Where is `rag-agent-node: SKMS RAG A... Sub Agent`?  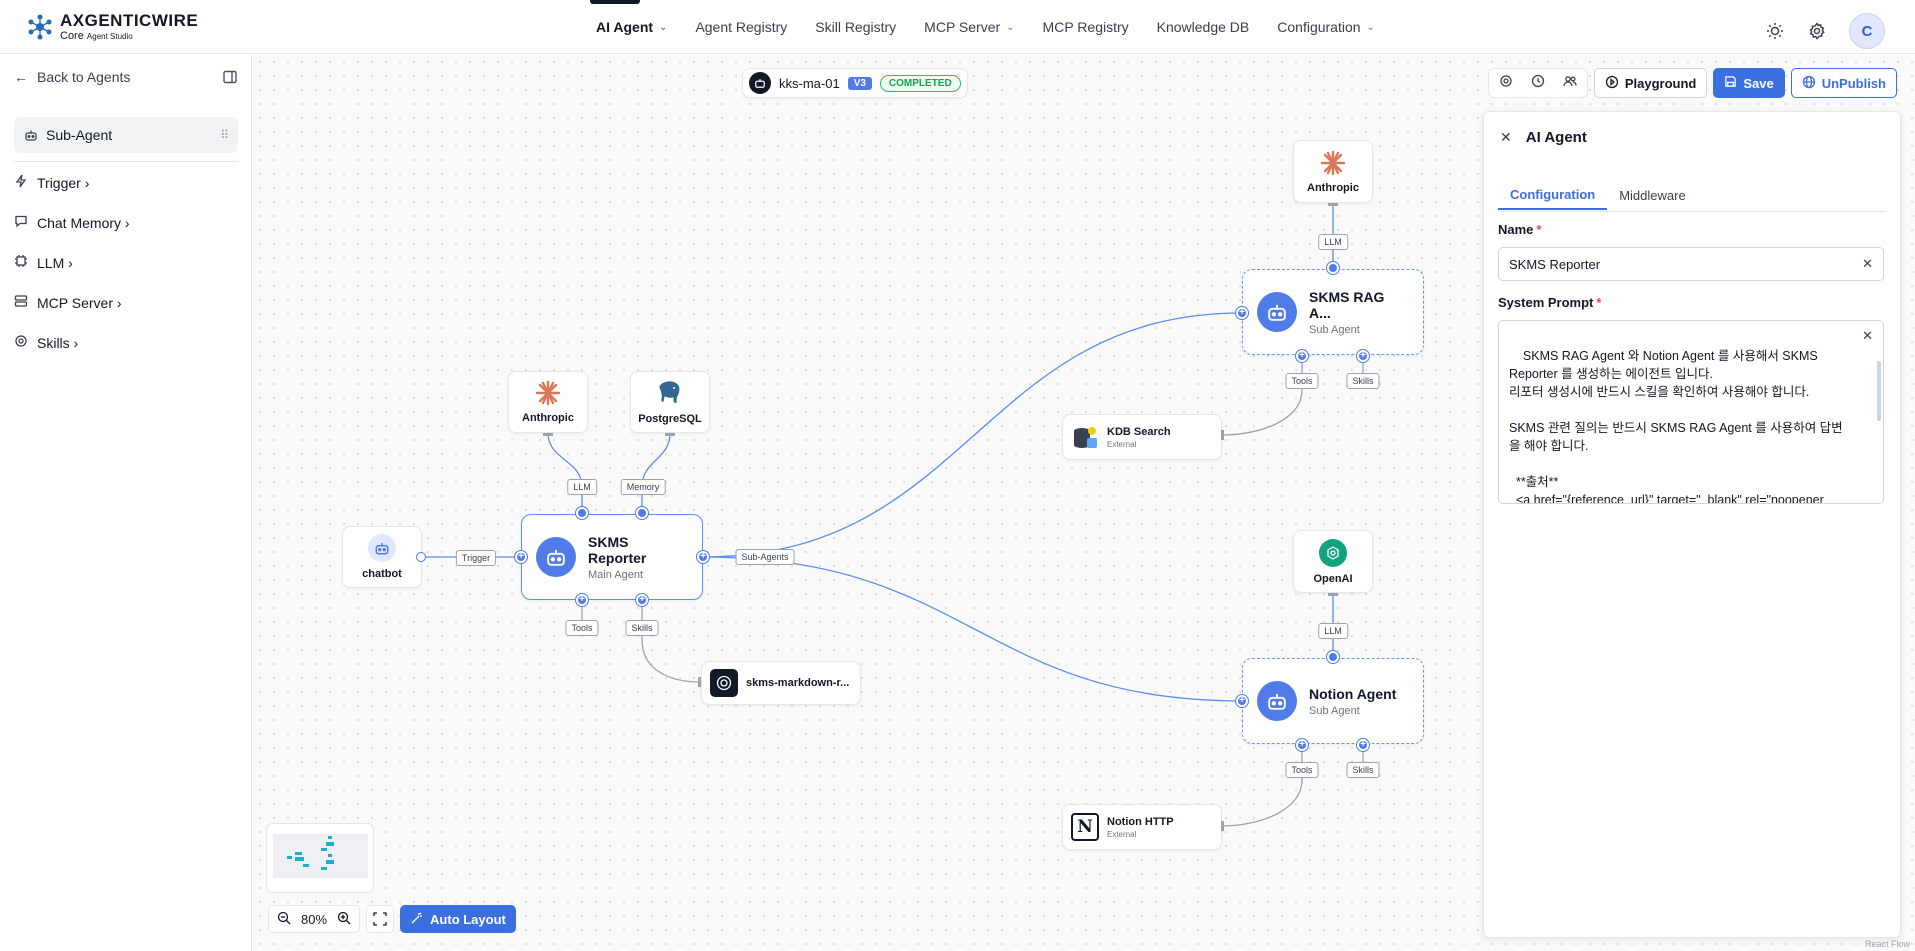
rag-agent-node: SKMS RAG A... Sub Agent is located at coordinates (1333, 312).